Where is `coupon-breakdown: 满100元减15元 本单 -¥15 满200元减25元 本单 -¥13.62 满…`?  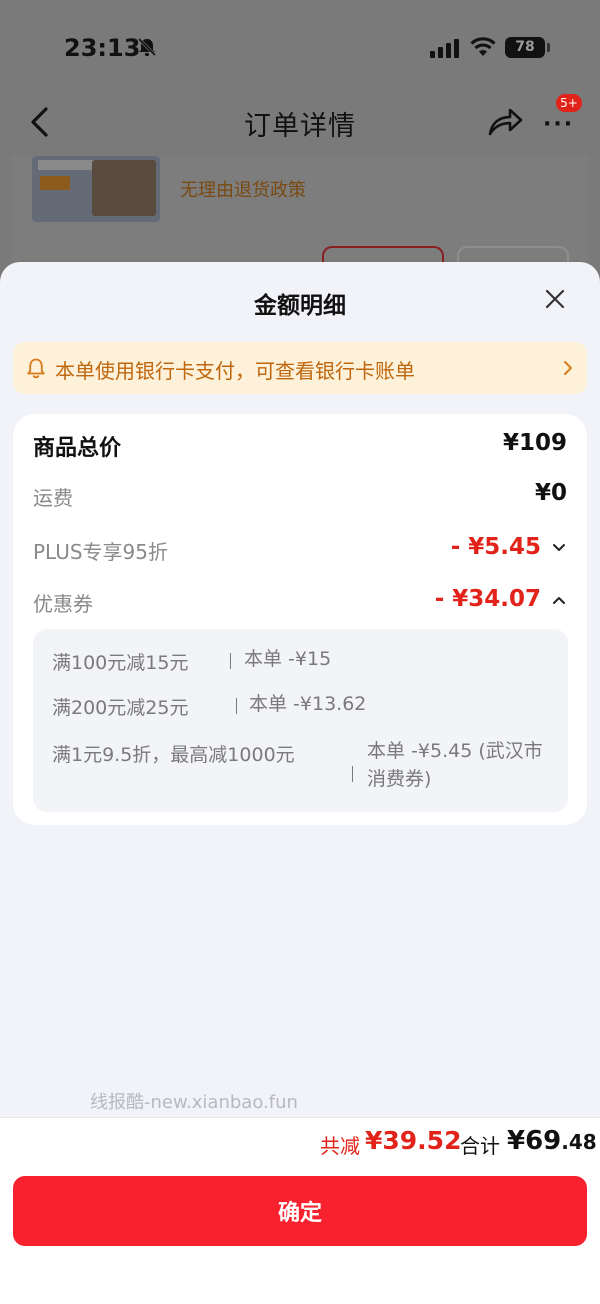
coupon-breakdown: 满100元减15元 本单 -¥15 满200元减25元 本单 -¥13.62 满… is located at coordinates (300, 720).